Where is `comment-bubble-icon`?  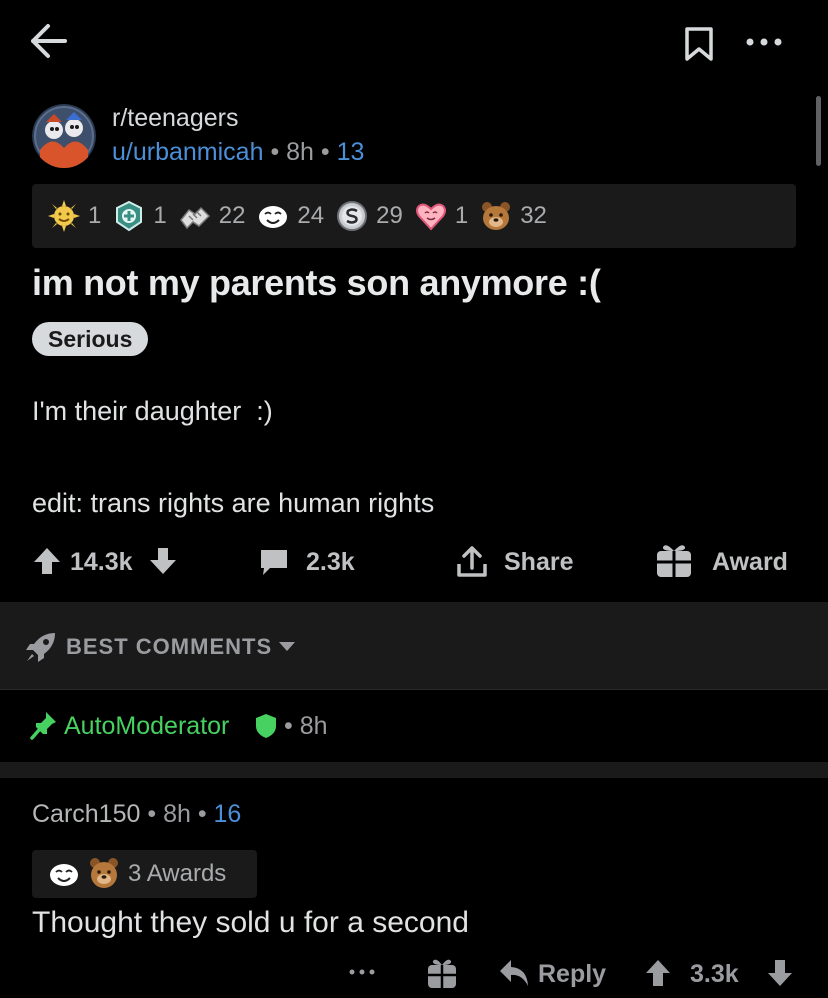
comment-bubble-icon is located at coordinates (274, 562).